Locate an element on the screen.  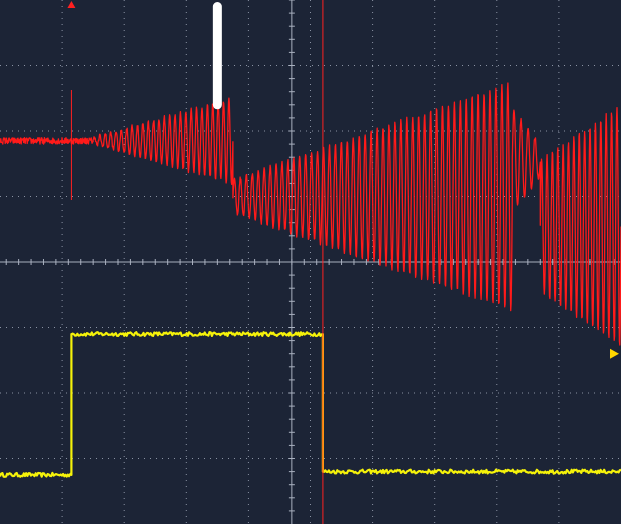
trigger-level-marker is located at coordinates (614, 353).